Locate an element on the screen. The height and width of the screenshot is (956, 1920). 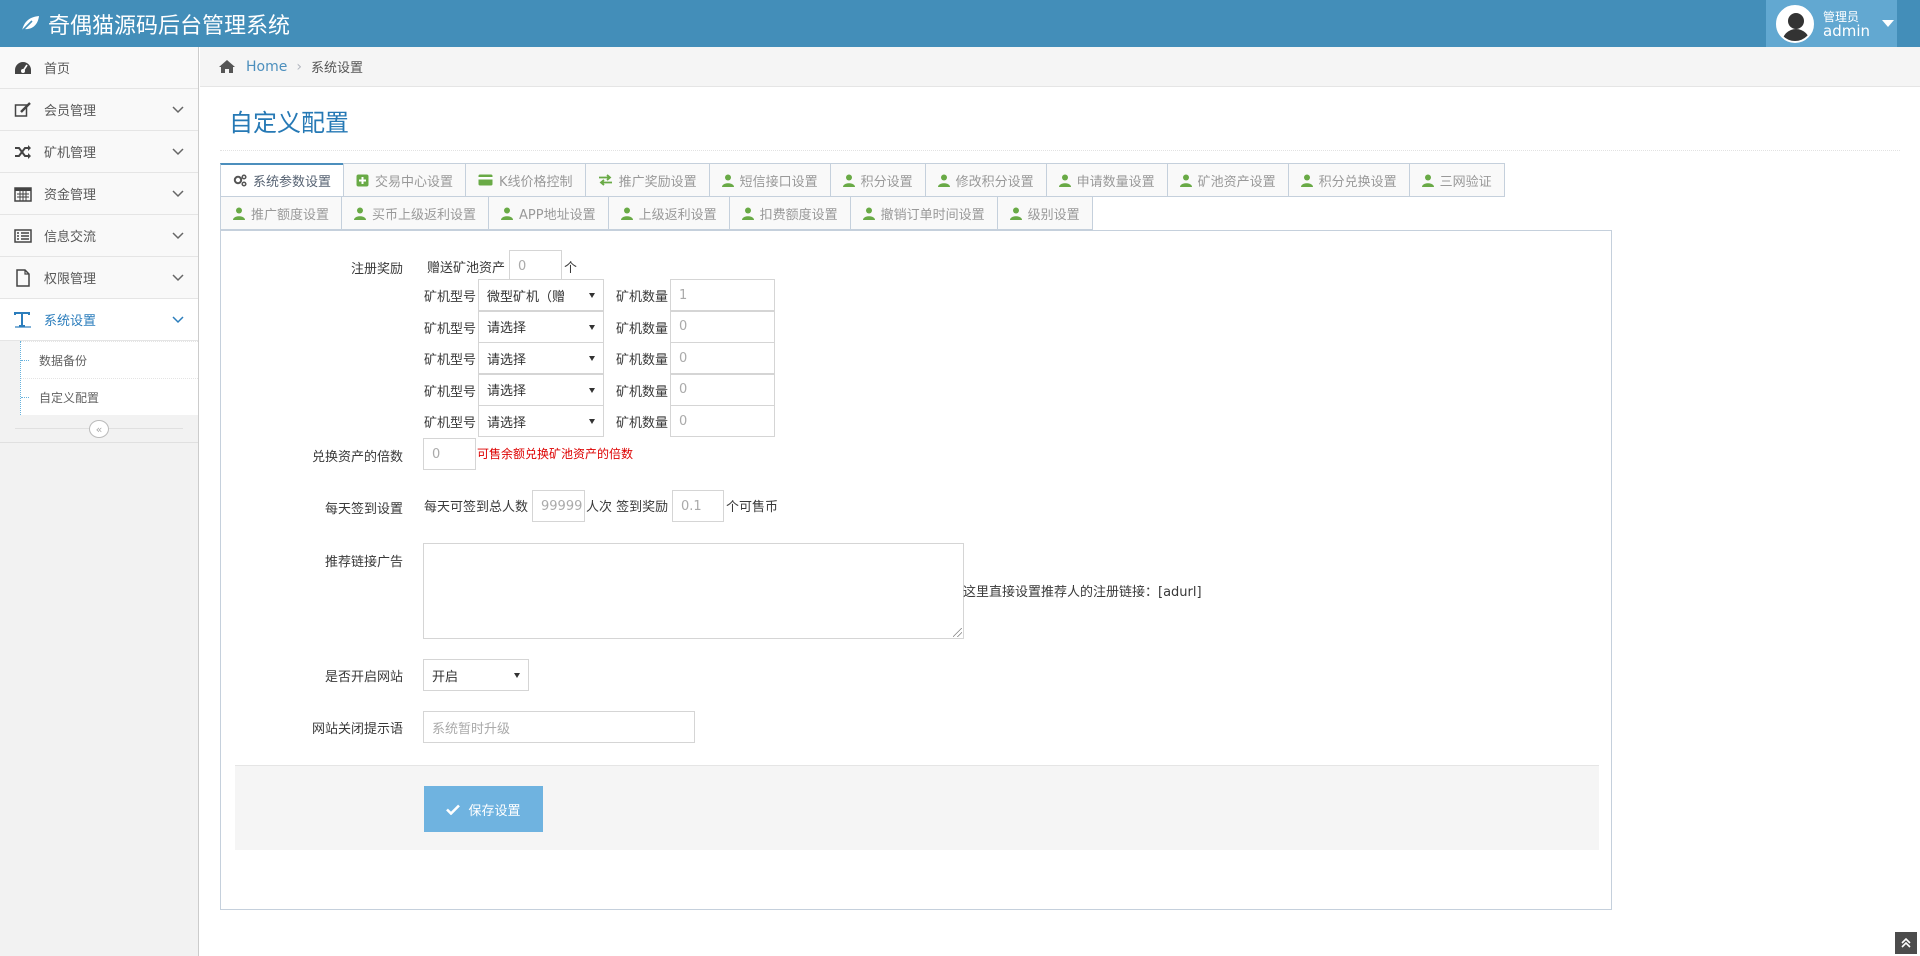
machine-count-input: 1 is located at coordinates (722, 295).